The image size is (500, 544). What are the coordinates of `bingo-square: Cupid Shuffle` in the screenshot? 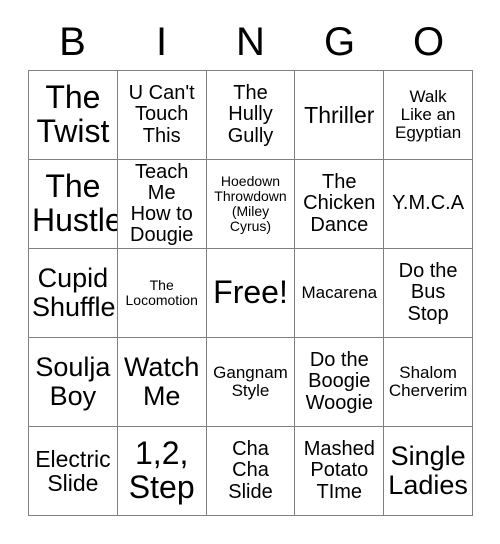 It's located at (73, 293).